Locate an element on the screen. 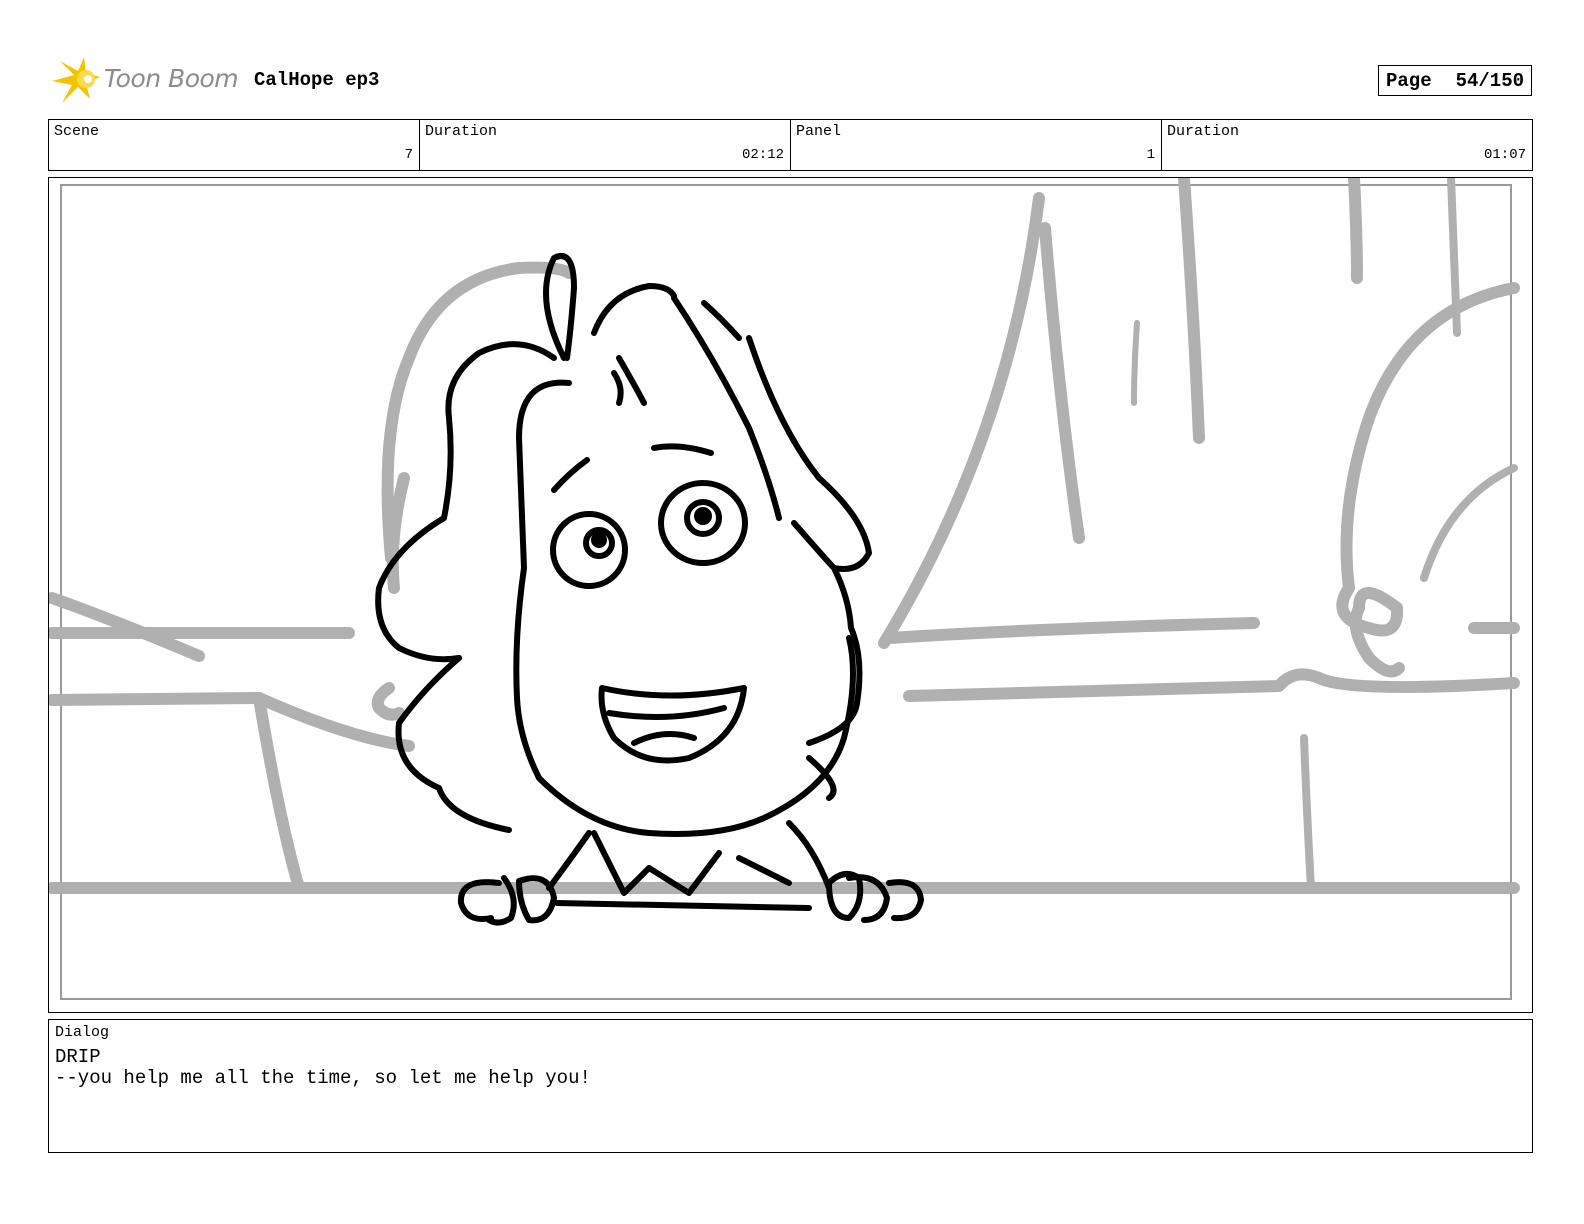  scene-duration-cell: Duration 02:12 is located at coordinates (605, 145).